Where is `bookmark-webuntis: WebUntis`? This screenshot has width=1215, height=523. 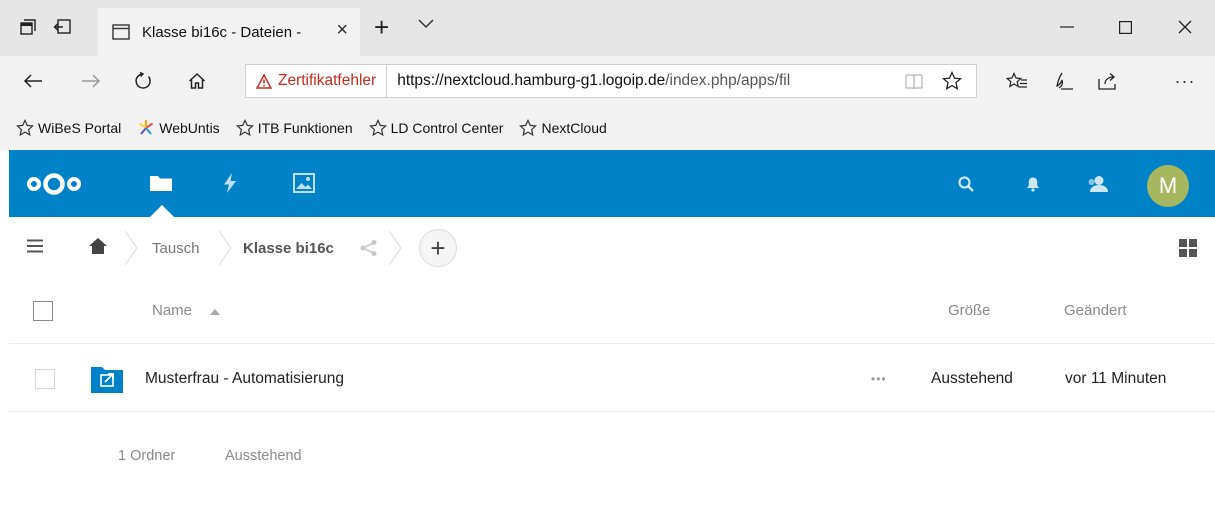
bookmark-webuntis: WebUntis is located at coordinates (178, 128).